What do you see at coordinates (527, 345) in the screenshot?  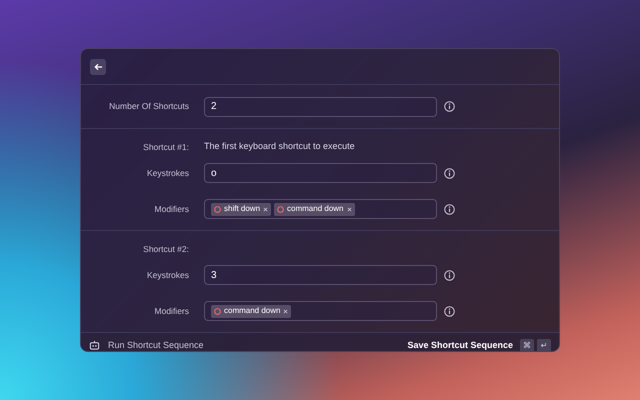 I see `shortcut-key: ⌘` at bounding box center [527, 345].